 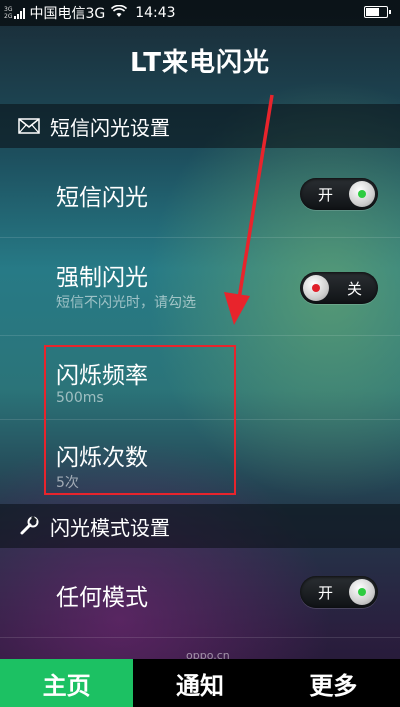 What do you see at coordinates (333, 683) in the screenshot?
I see `tab-more: 更多` at bounding box center [333, 683].